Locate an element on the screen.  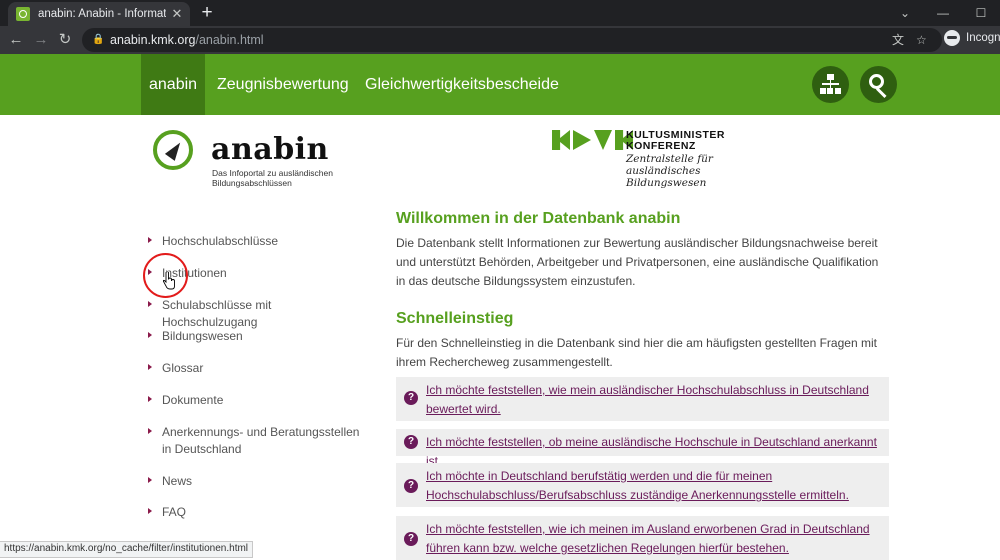
bookmark-star-icon: ☆ is located at coordinates (921, 40).